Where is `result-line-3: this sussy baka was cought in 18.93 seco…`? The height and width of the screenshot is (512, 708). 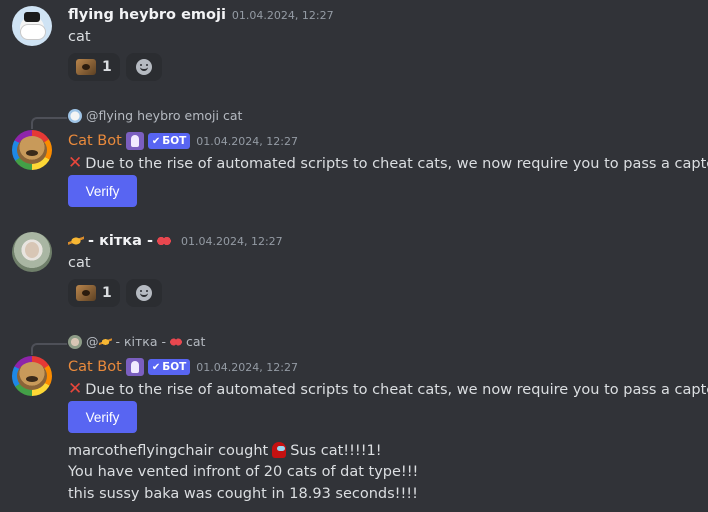
result-line-3: this sussy baka was cought in 18.93 seco… is located at coordinates (243, 494).